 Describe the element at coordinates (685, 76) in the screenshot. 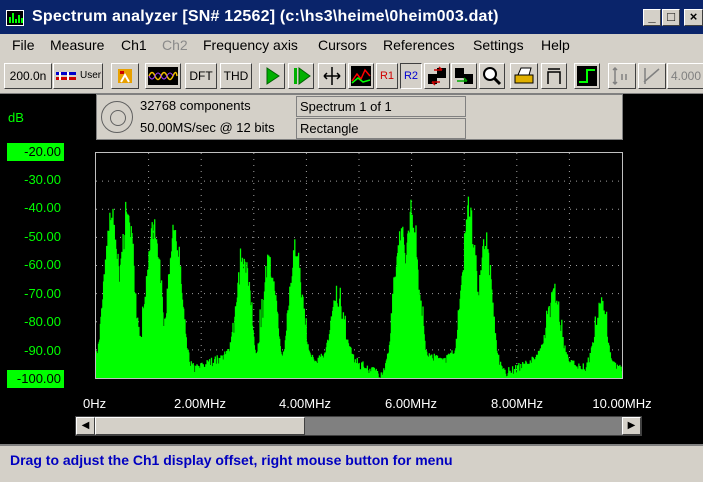

I see `zoom-factor-field: 4.000` at that location.